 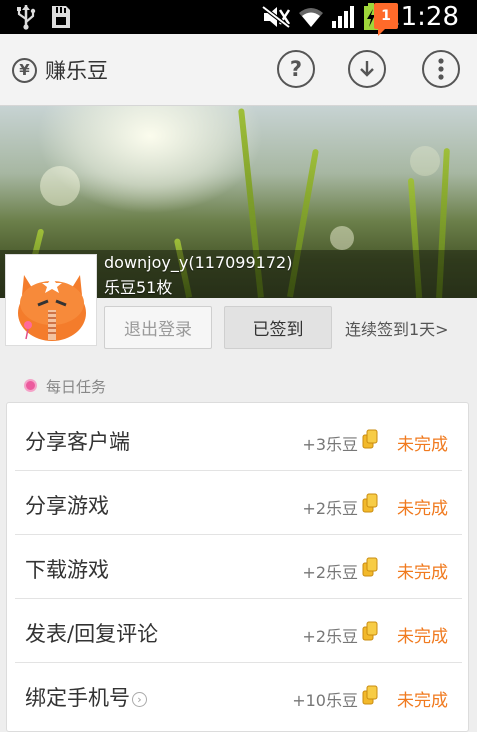 What do you see at coordinates (77, 698) in the screenshot?
I see `task-name: 绑定手机号` at bounding box center [77, 698].